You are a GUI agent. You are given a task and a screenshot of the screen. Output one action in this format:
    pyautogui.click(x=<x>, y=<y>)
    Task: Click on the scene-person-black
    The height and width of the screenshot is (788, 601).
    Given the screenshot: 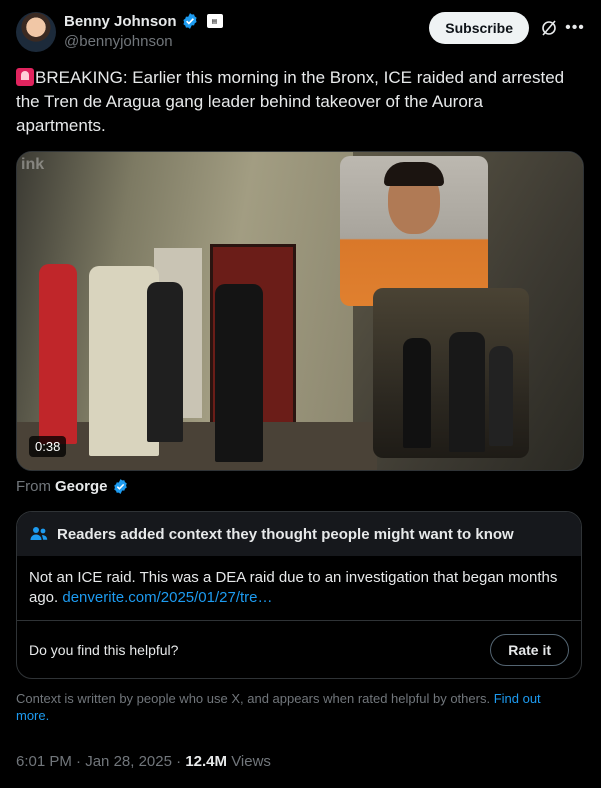 What is the action you would take?
    pyautogui.click(x=239, y=373)
    